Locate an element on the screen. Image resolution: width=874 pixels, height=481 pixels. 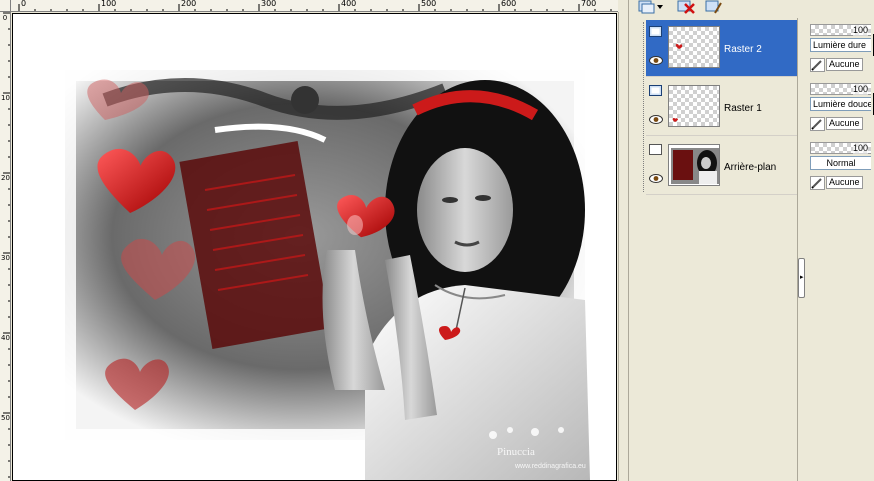
ruler-corner is located at coordinates (5, 6).